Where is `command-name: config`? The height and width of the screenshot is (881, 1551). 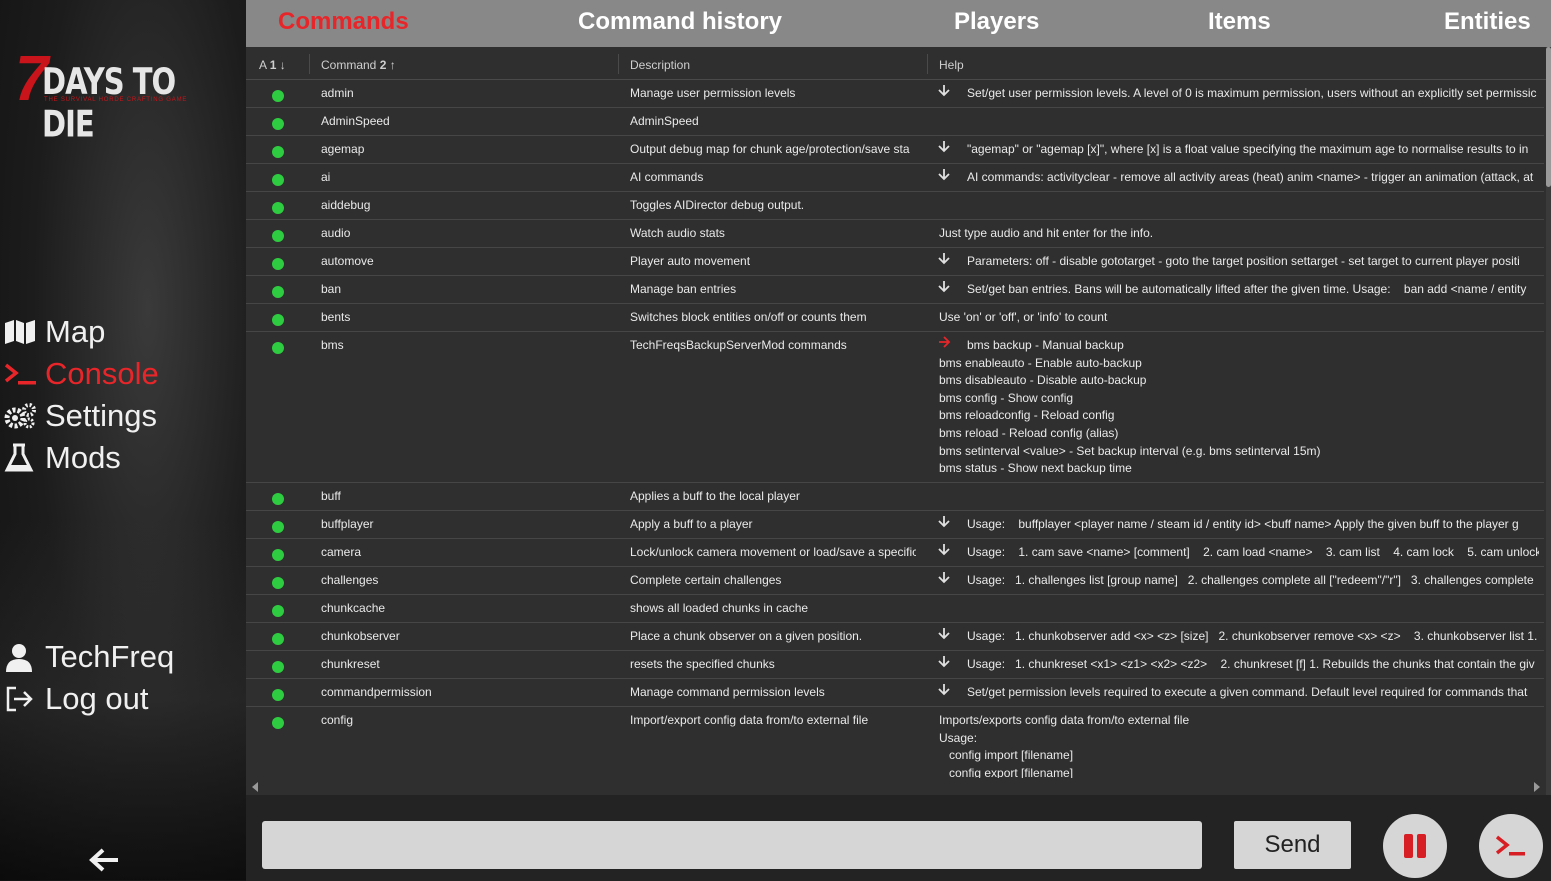 command-name: config is located at coordinates (337, 720).